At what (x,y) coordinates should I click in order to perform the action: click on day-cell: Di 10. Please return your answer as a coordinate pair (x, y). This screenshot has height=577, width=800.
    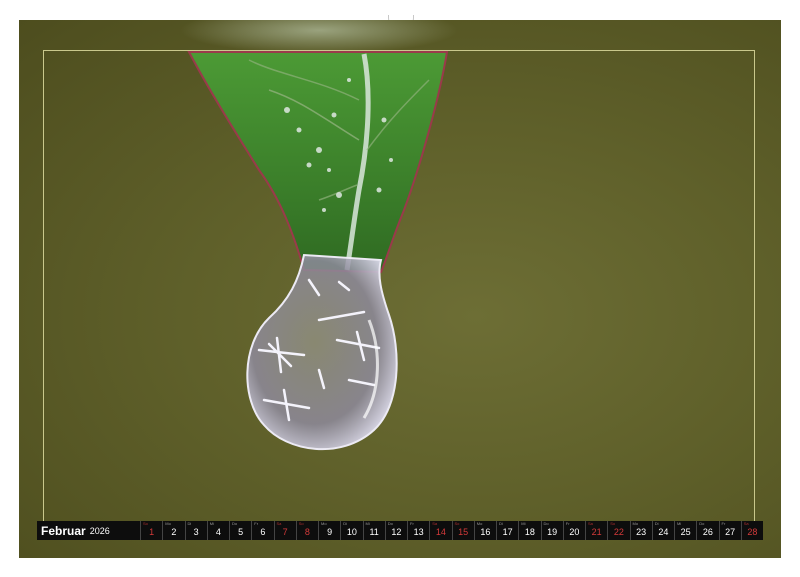
    Looking at the image, I should click on (351, 530).